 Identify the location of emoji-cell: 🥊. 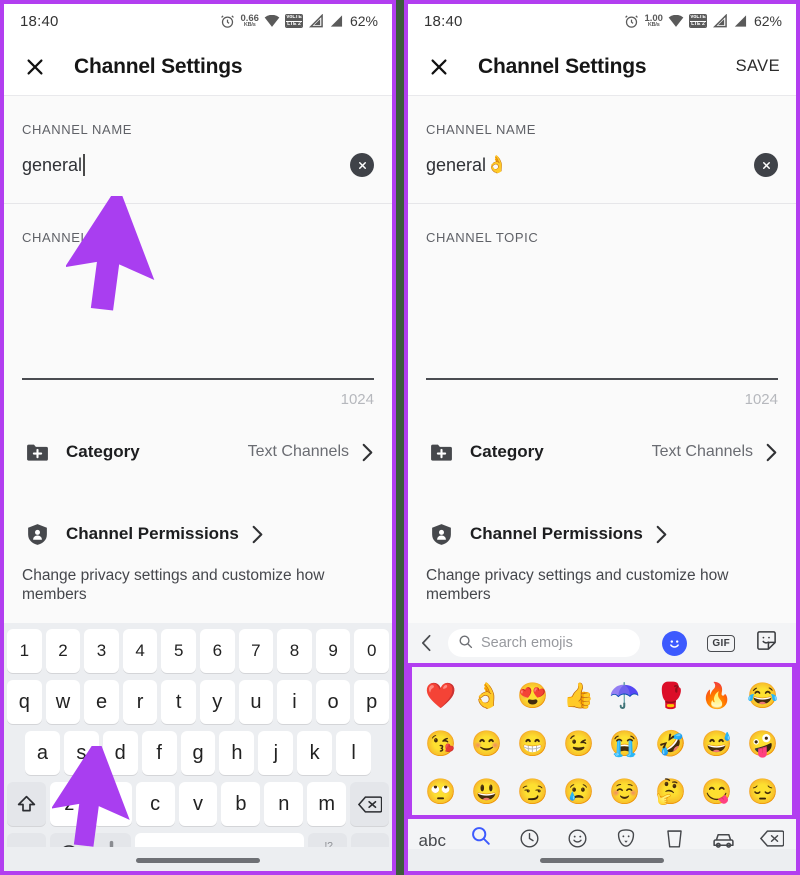
(671, 696).